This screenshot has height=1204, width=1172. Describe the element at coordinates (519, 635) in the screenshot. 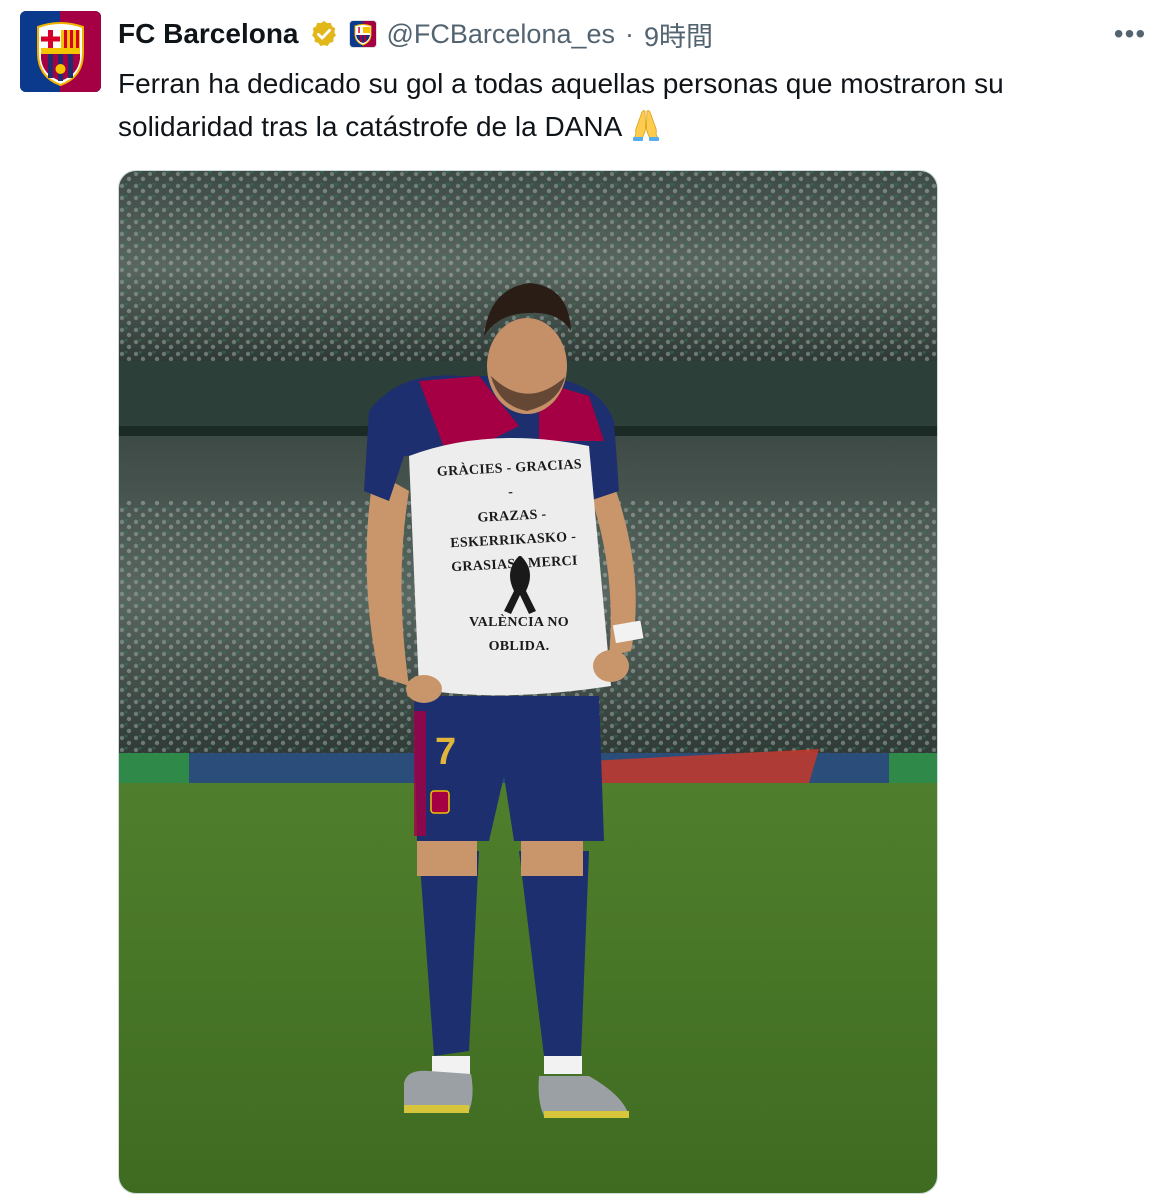

I see `shirt-message-bottom: VALÈNCIA NO OBLIDA.` at that location.